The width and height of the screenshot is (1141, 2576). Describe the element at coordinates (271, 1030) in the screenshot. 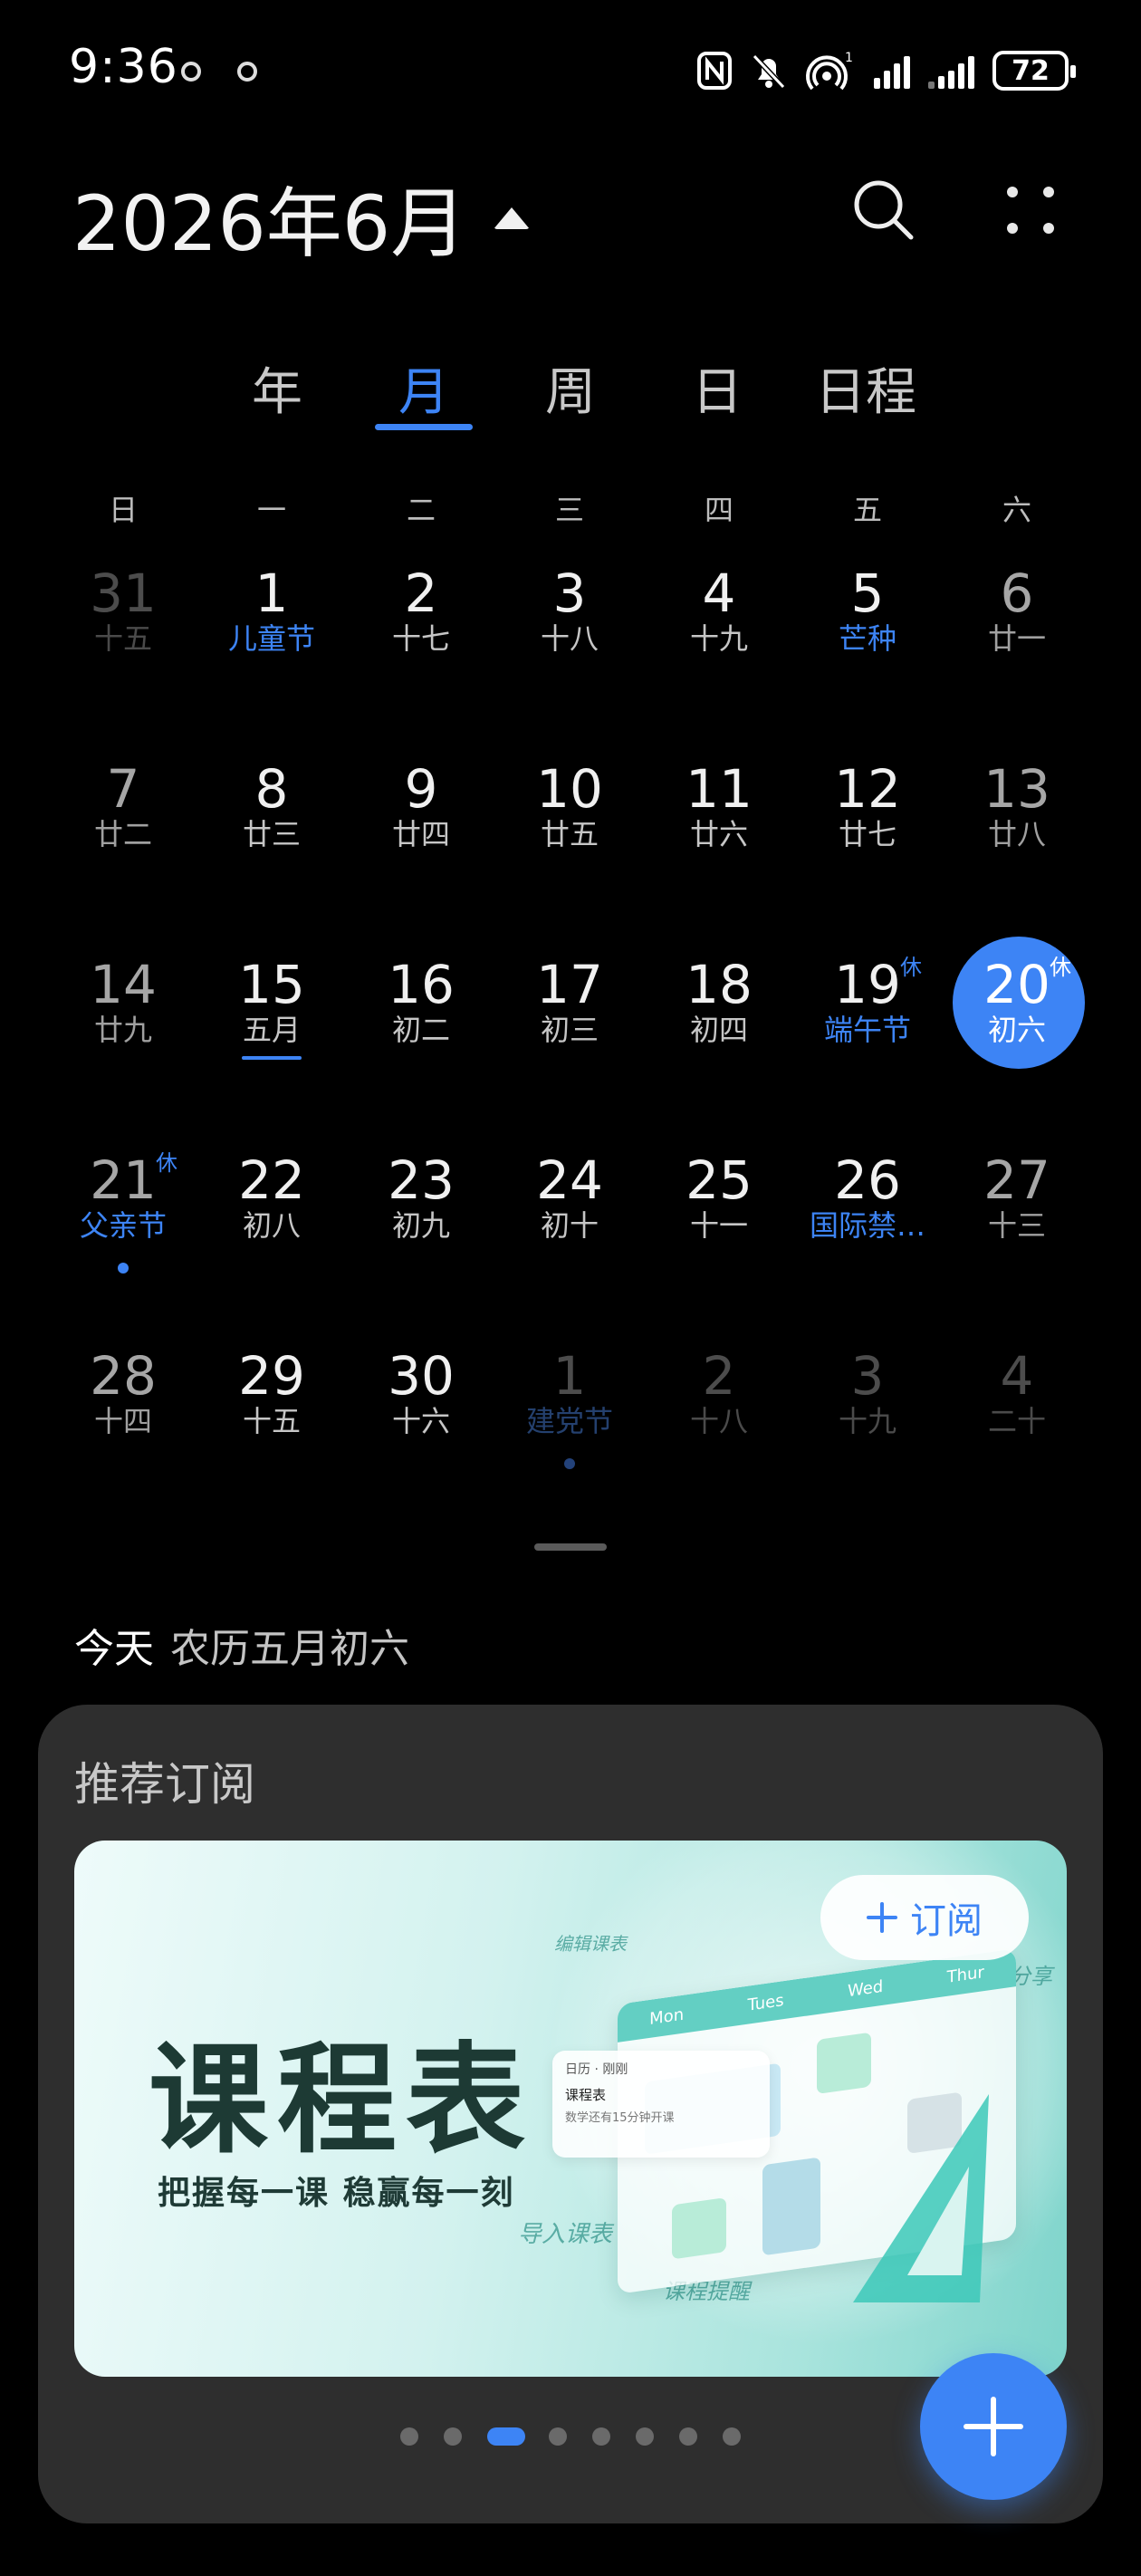

I see `day-lunar: 五月` at that location.